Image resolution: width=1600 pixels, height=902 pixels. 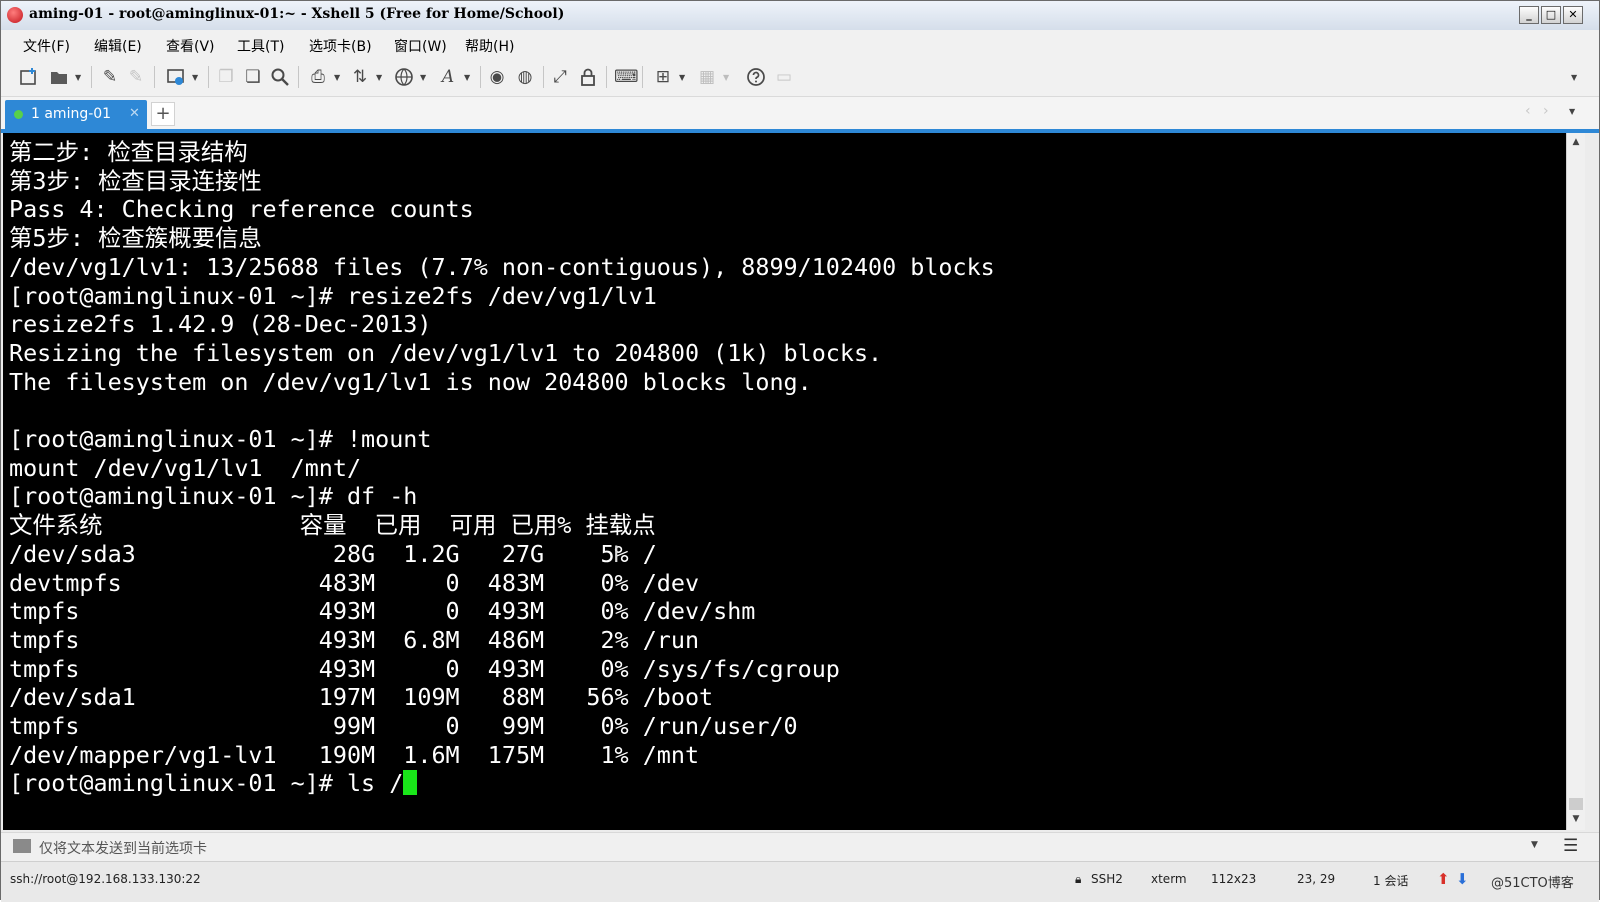 What do you see at coordinates (59, 77) in the screenshot?
I see `open-folder-icon` at bounding box center [59, 77].